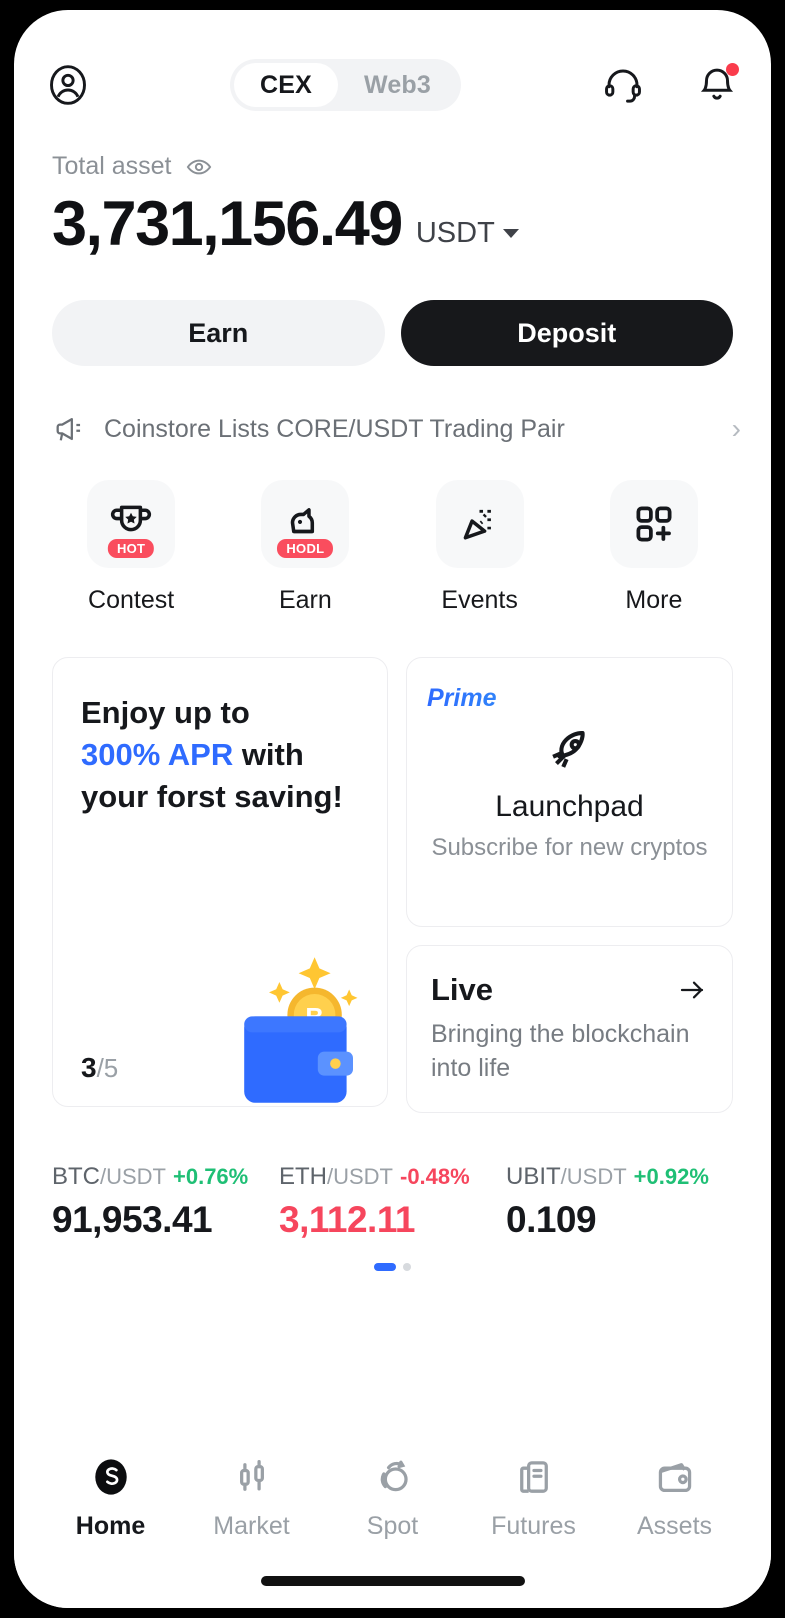  What do you see at coordinates (717, 85) in the screenshot?
I see `notifications-button` at bounding box center [717, 85].